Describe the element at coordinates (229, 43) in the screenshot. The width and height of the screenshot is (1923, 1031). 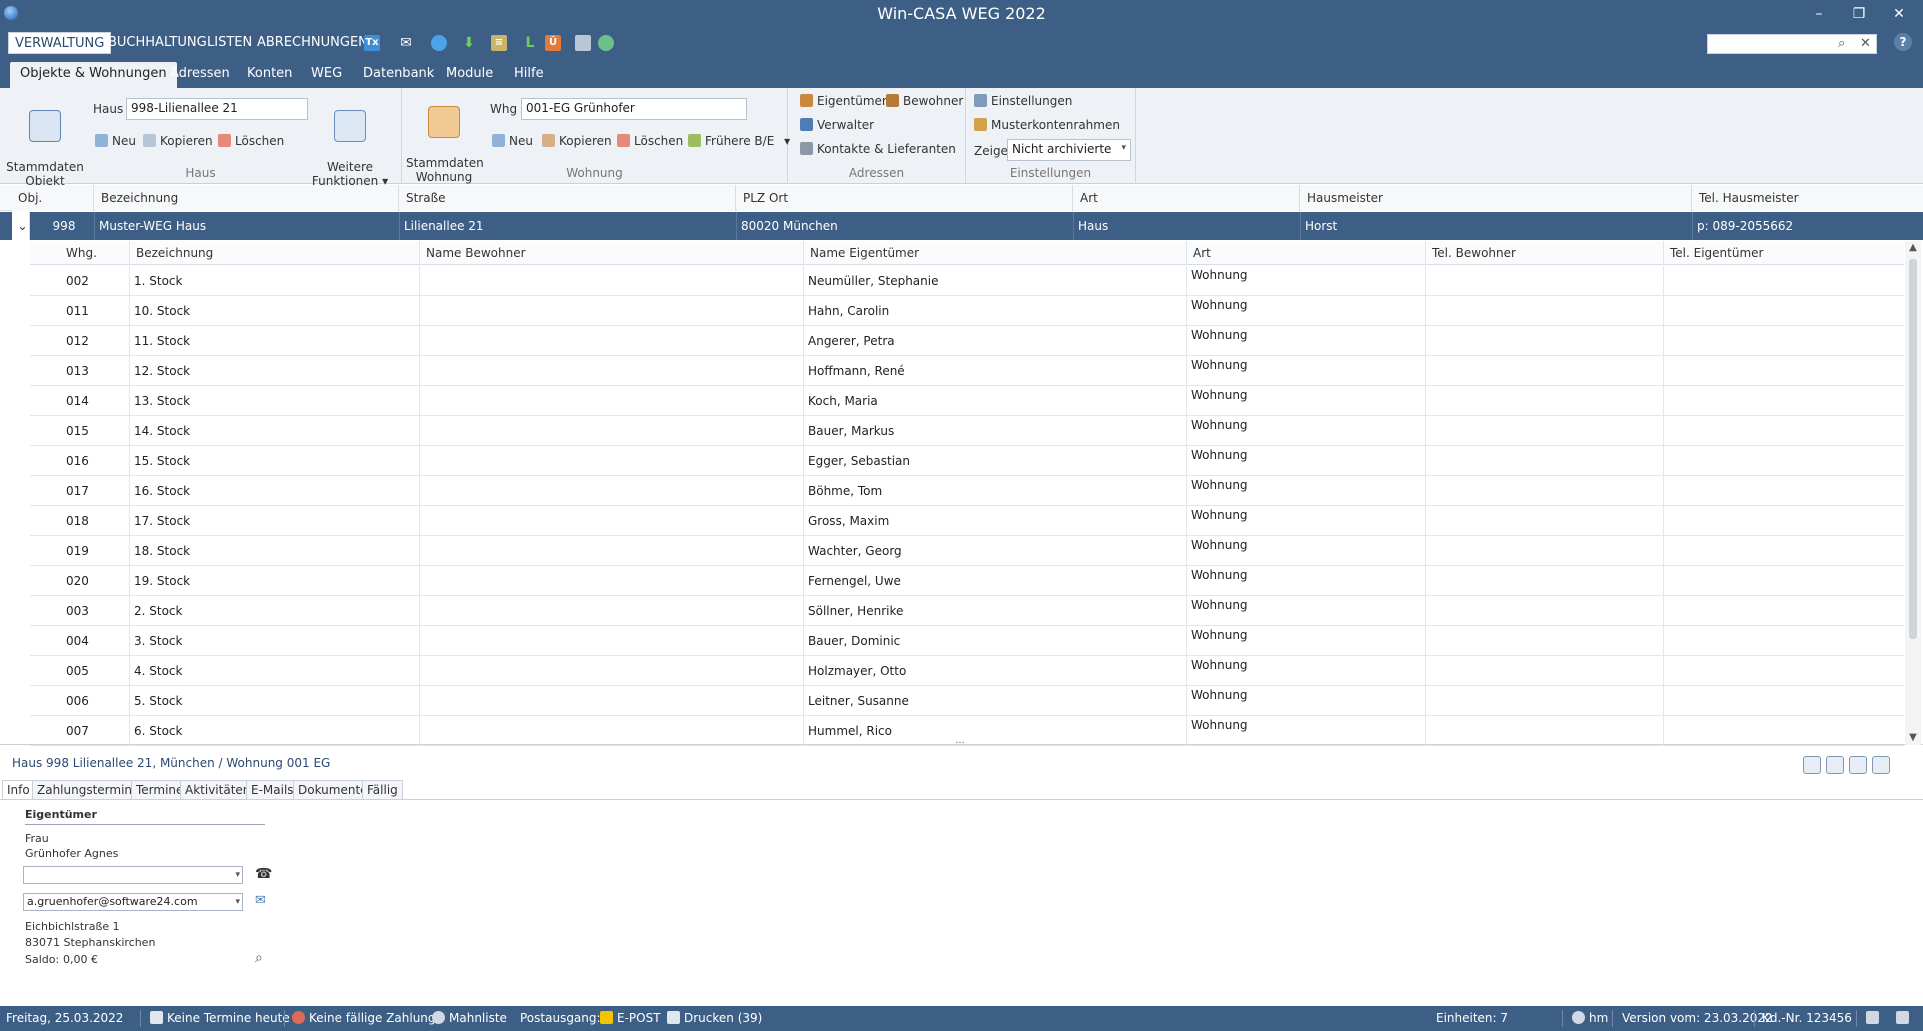
I see `menu-listen: LISTEN` at that location.